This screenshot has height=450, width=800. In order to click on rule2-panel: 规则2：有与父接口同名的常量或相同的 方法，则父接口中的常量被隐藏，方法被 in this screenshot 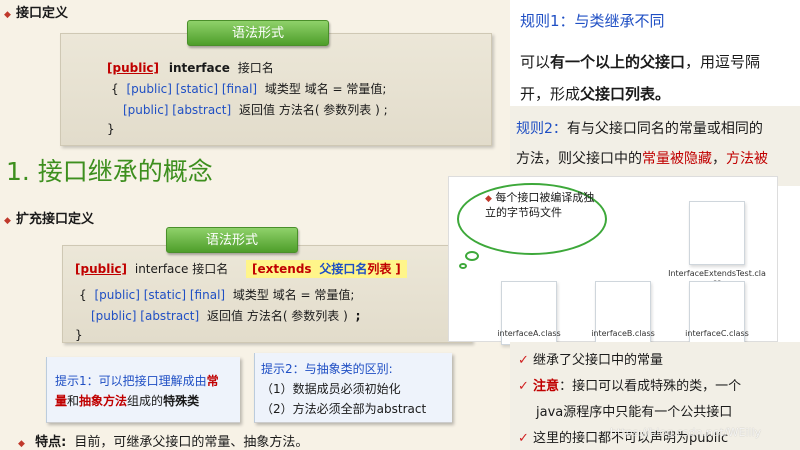, I will do `click(655, 146)`.